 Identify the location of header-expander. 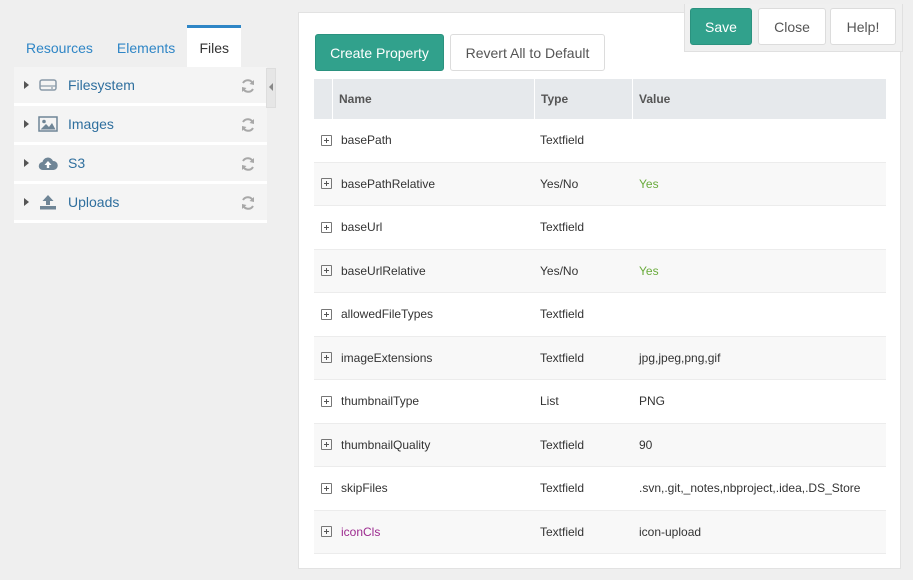
(323, 99).